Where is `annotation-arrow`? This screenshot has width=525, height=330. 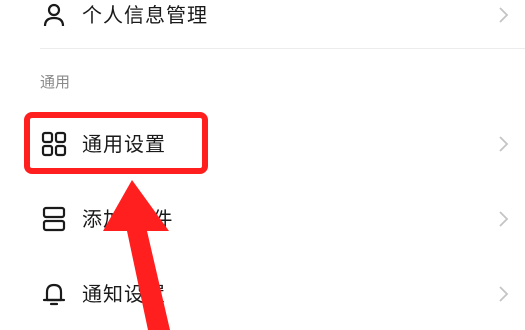
annotation-arrow is located at coordinates (136, 255).